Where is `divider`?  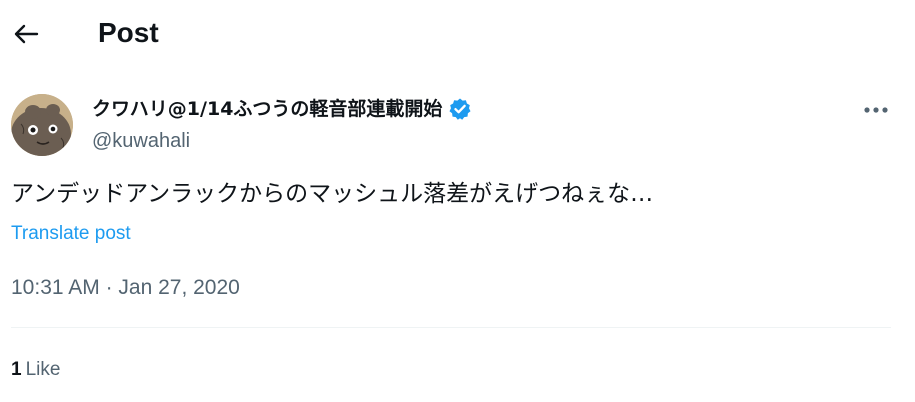
divider is located at coordinates (451, 327).